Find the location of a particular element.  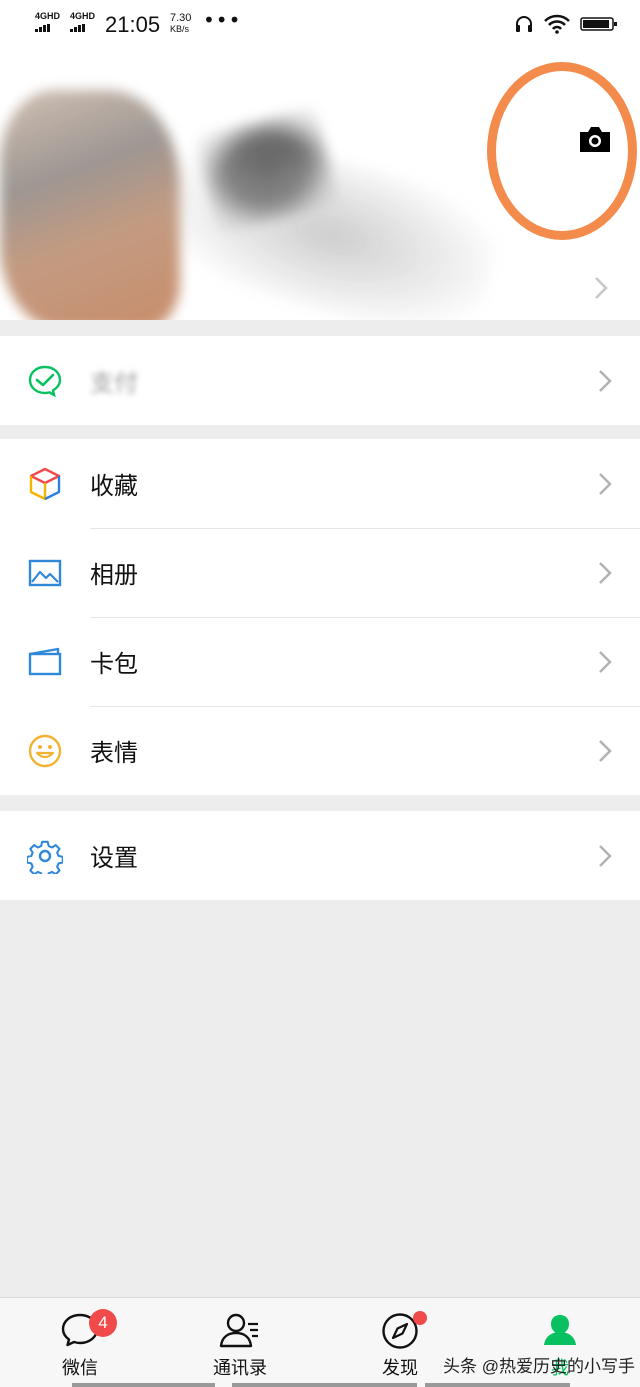

contacts-person-icon is located at coordinates (238, 1330).